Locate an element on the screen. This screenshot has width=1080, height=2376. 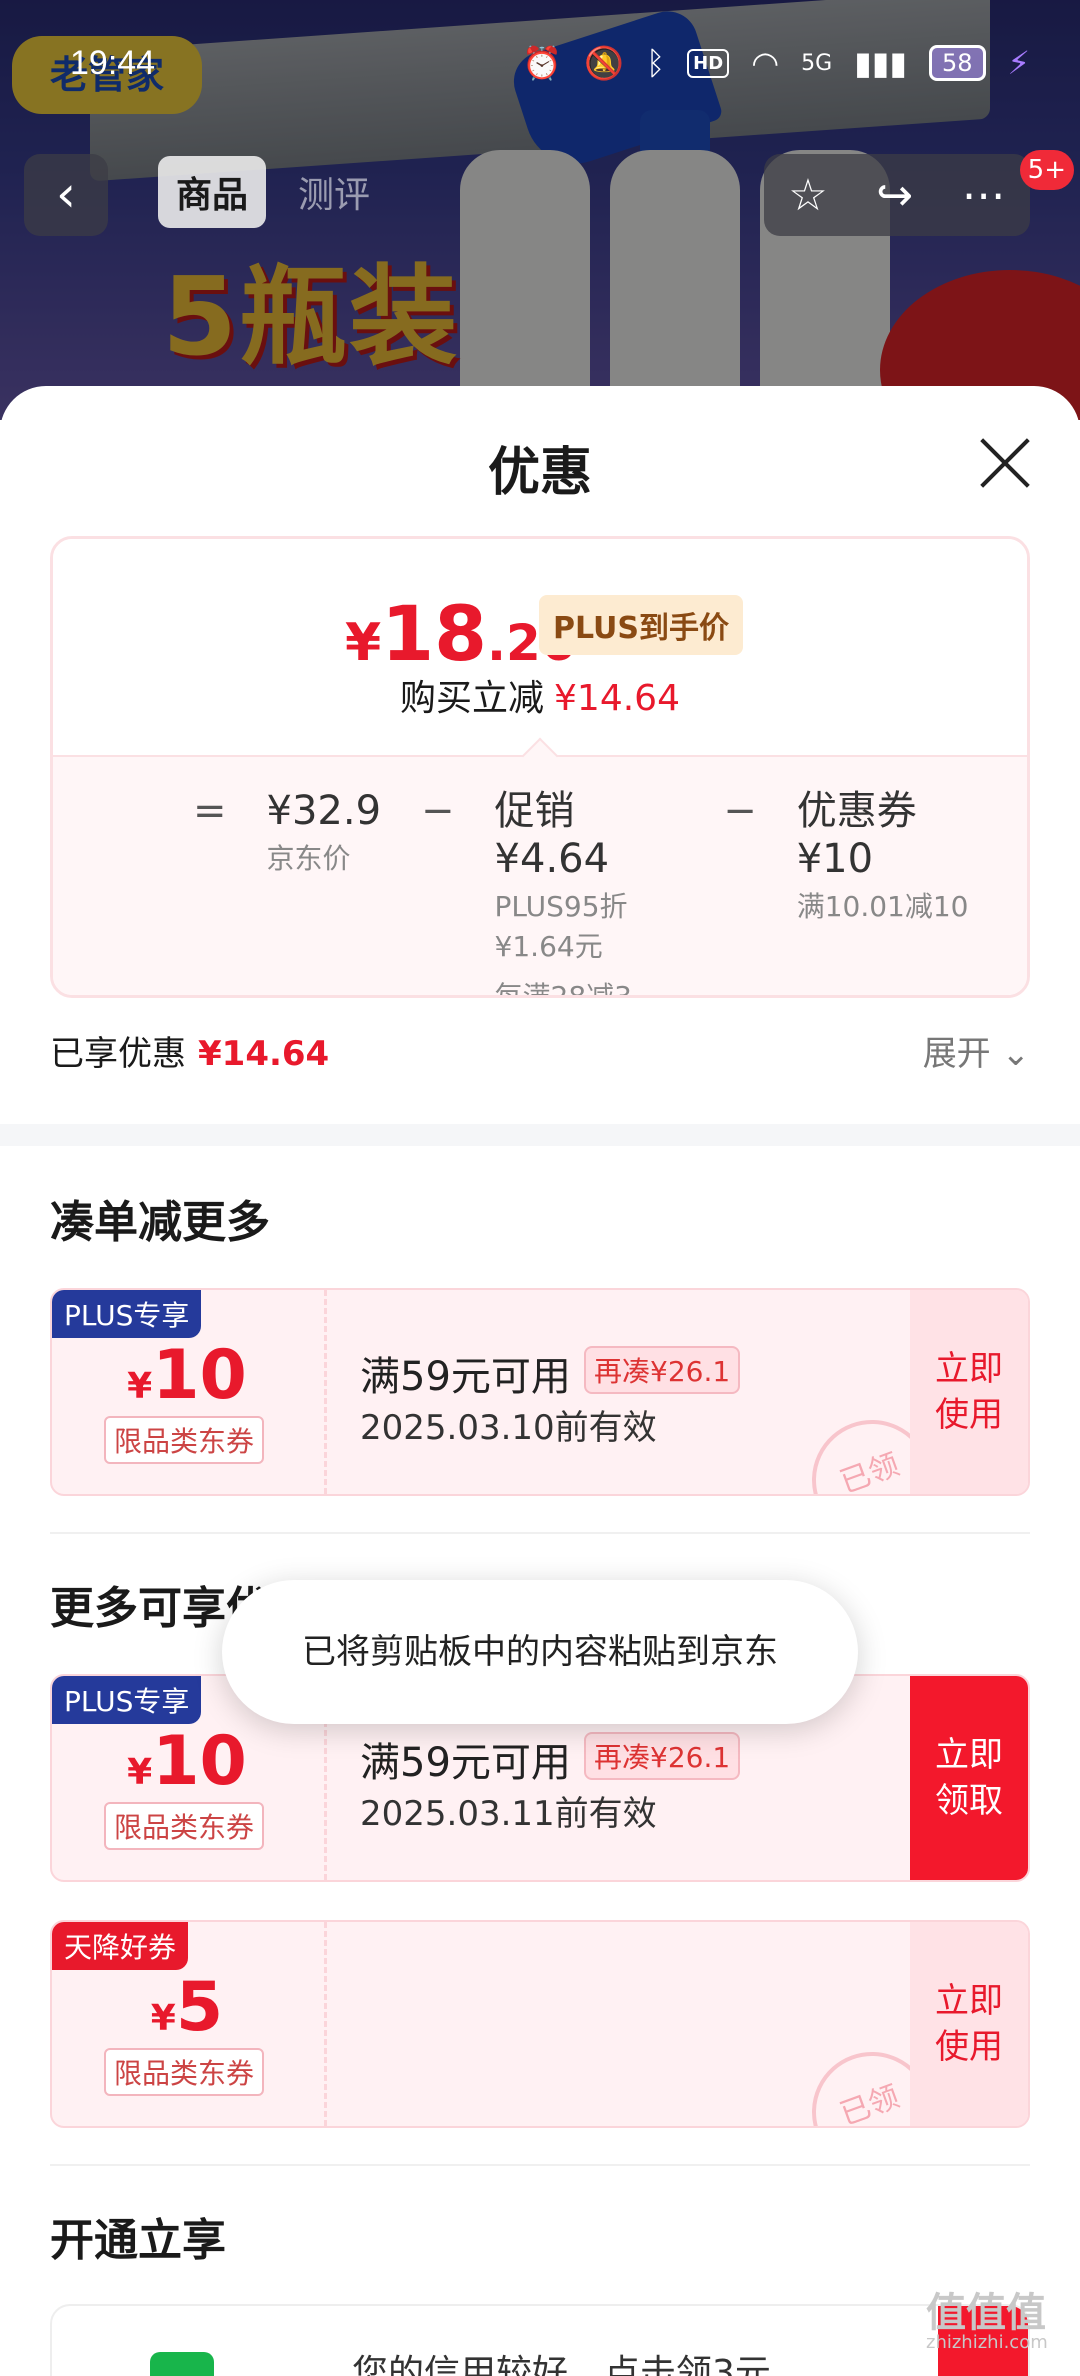
status-bar: 19:44 ⏰ 🔕 ᛒ HD ◠ 5G ▮▮▮ 58 ⚡ is located at coordinates (540, 66).